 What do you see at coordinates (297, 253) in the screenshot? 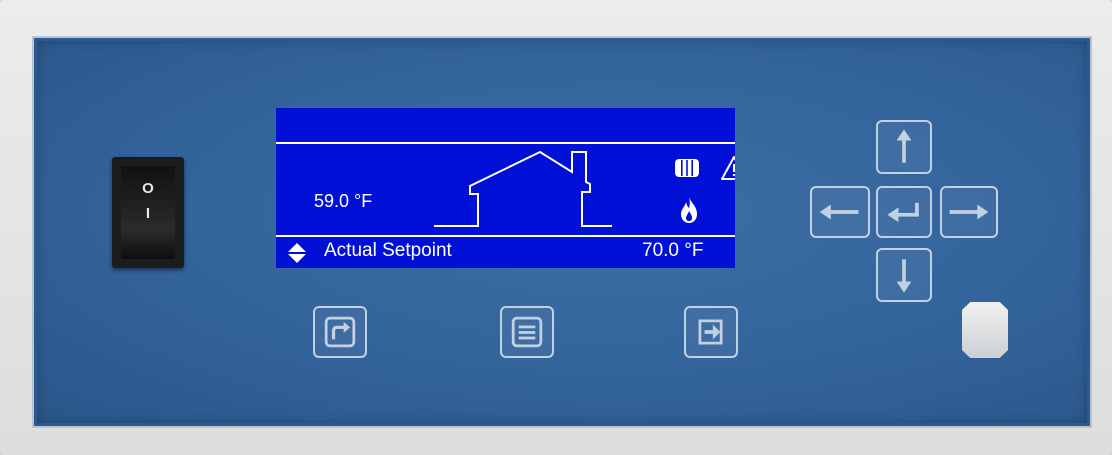
I see `up-down-arrows-icon` at bounding box center [297, 253].